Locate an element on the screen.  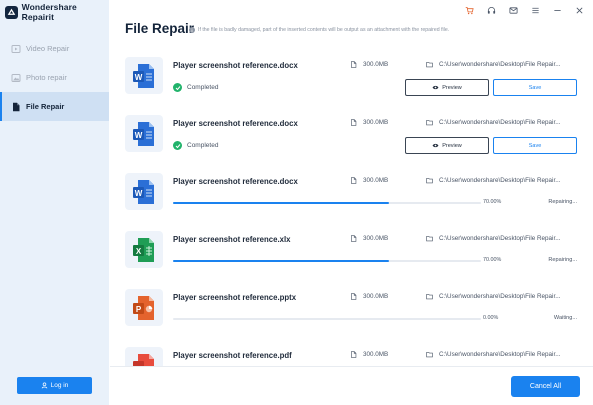
sidebar-item-label: File Repair is located at coordinates (45, 106).